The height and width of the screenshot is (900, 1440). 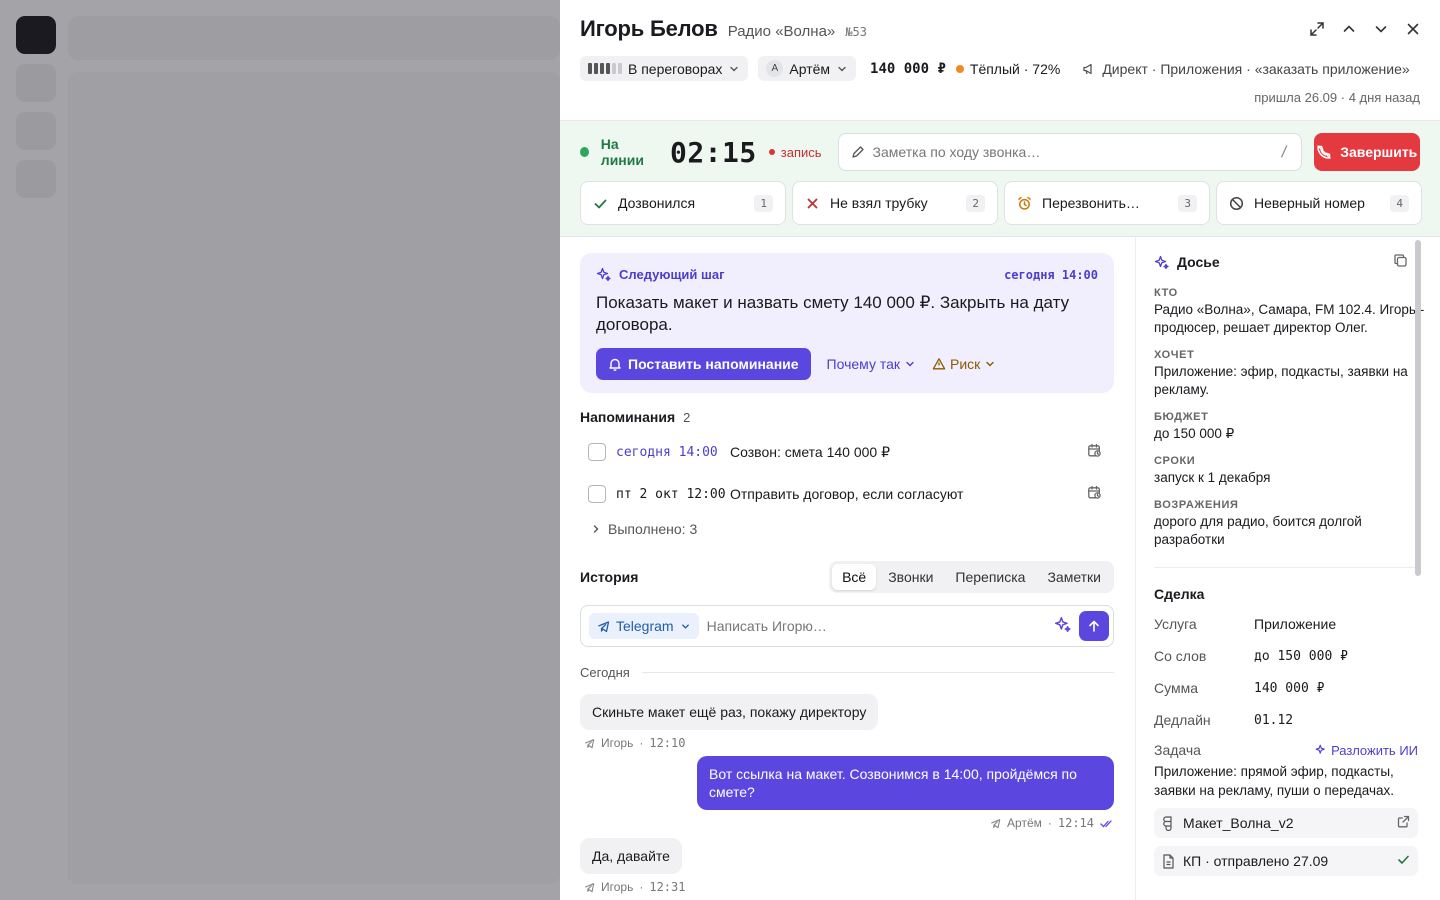 What do you see at coordinates (615, 364) in the screenshot?
I see `bell-icon` at bounding box center [615, 364].